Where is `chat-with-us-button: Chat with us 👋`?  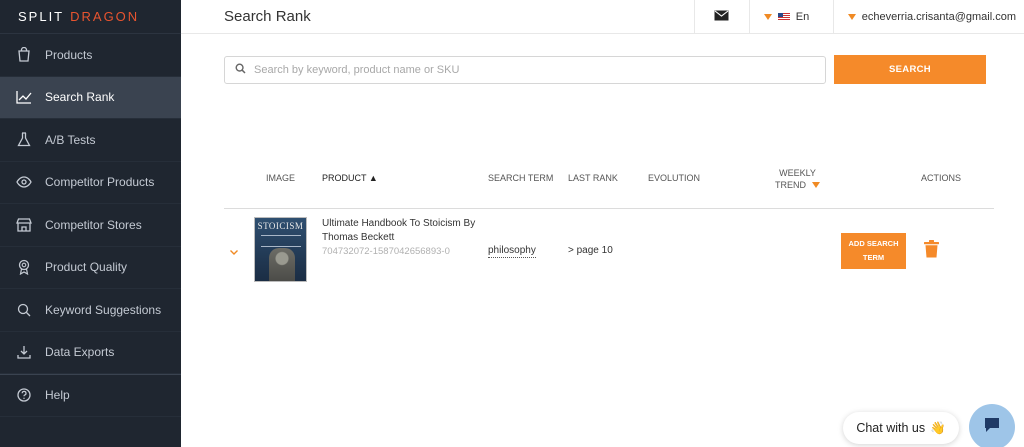 chat-with-us-button: Chat with us 👋 is located at coordinates (901, 428).